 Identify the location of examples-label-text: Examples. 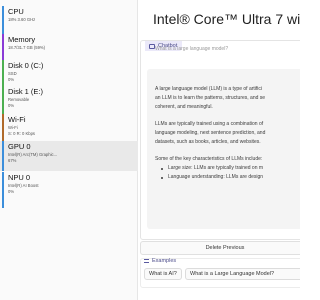
(164, 261).